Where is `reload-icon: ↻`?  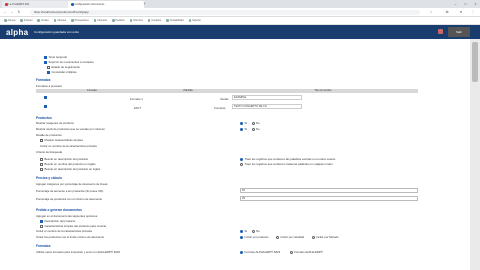 reload-icon: ↻ is located at coordinates (19, 12).